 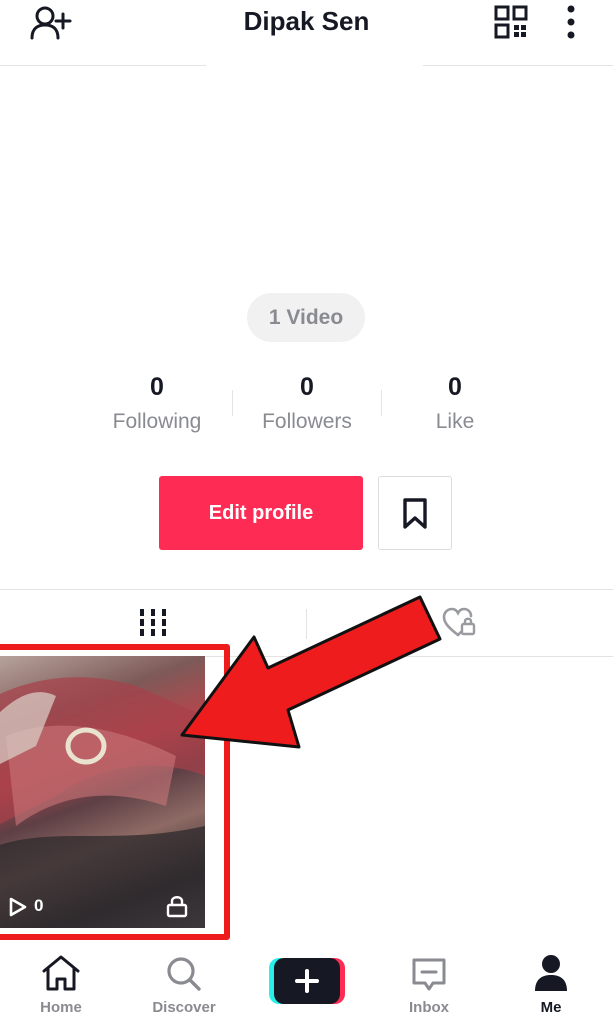 I want to click on home-icon, so click(x=61, y=973).